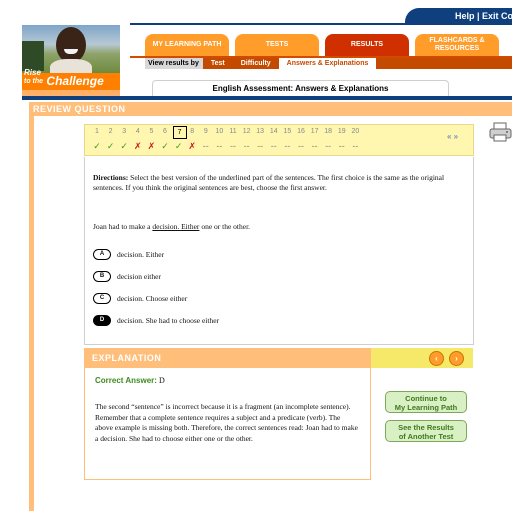 This screenshot has height=513, width=512. Describe the element at coordinates (179, 132) in the screenshot. I see `question-number-7: 7` at that location.